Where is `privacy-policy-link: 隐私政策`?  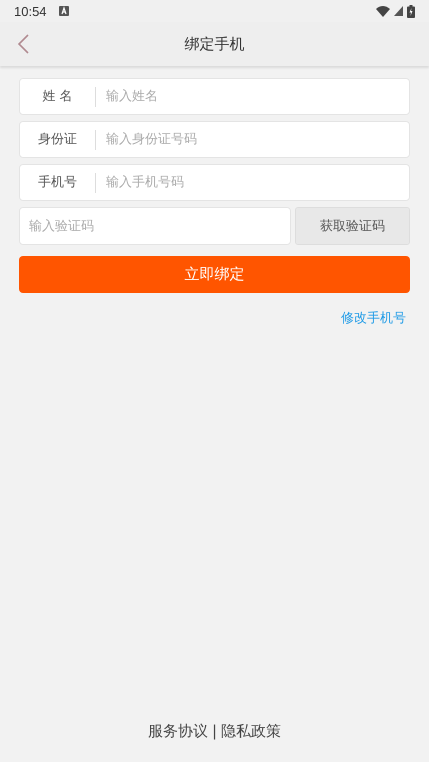 privacy-policy-link: 隐私政策 is located at coordinates (251, 731).